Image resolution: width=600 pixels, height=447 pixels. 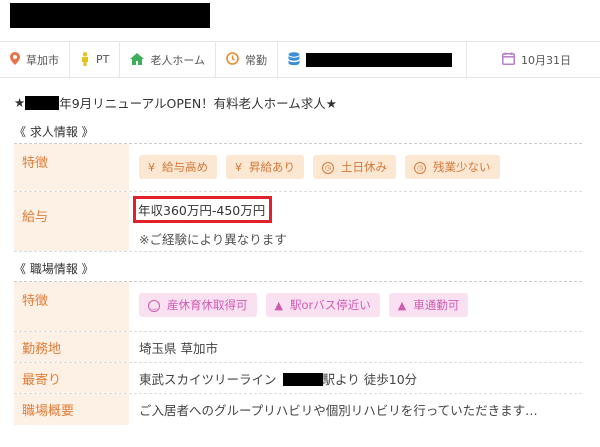 What do you see at coordinates (322, 305) in the screenshot?
I see `tag-near-station: ▲ 駅orバス停近い` at bounding box center [322, 305].